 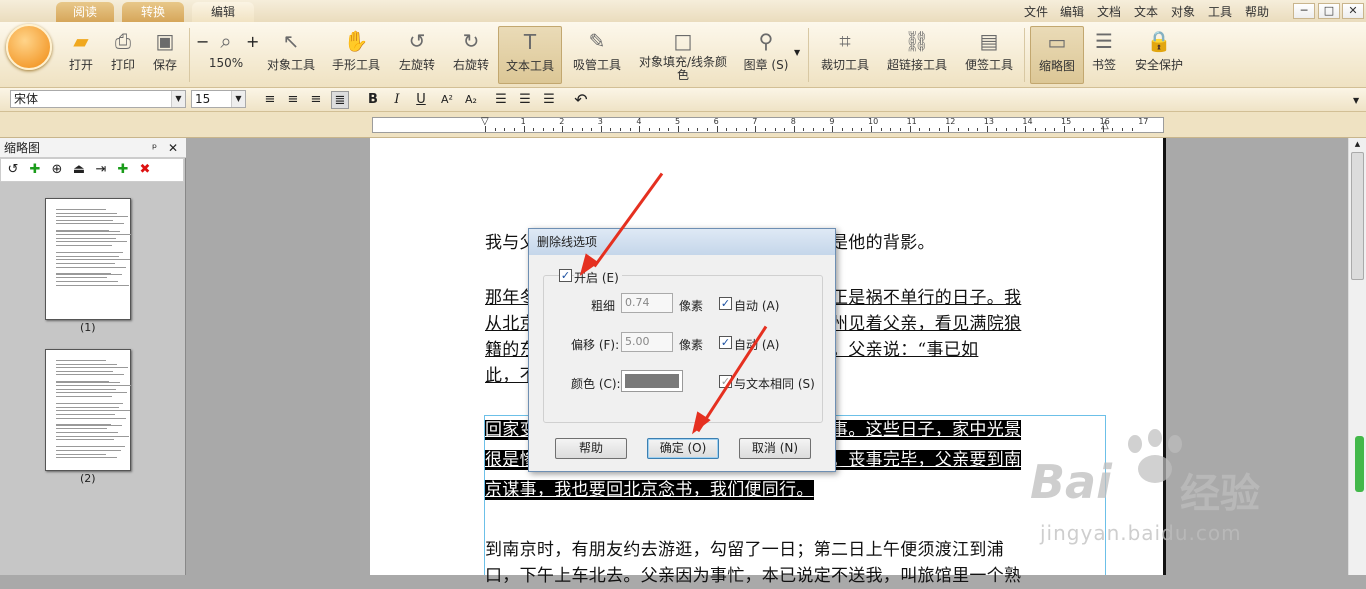 What do you see at coordinates (1257, 11) in the screenshot?
I see `menu-help: 帮助` at bounding box center [1257, 11].